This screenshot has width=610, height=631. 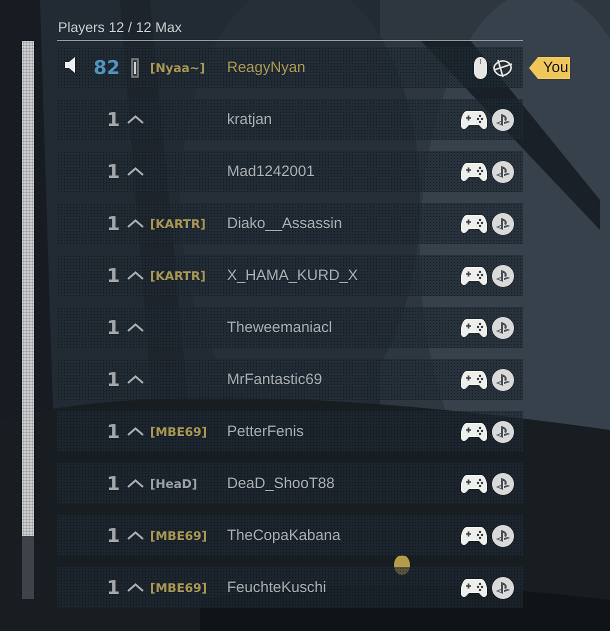 What do you see at coordinates (280, 327) in the screenshot?
I see `player-name: Theweemaniacl` at bounding box center [280, 327].